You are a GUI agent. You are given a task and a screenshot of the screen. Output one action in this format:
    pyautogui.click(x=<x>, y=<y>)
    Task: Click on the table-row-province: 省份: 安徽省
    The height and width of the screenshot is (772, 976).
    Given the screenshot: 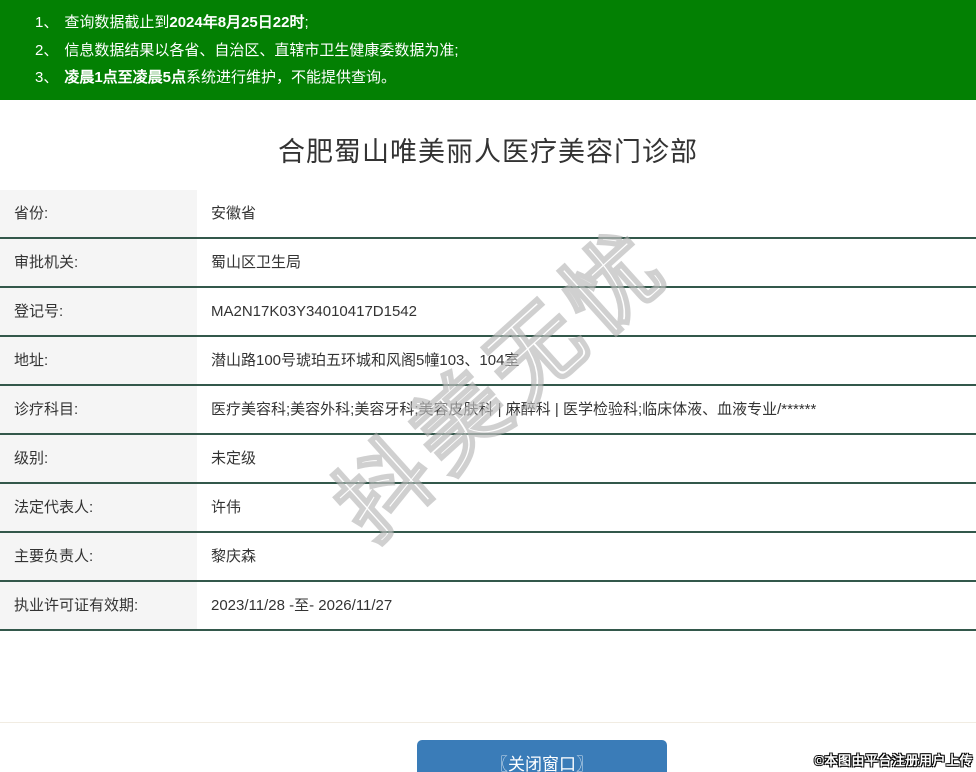 What is the action you would take?
    pyautogui.click(x=488, y=214)
    